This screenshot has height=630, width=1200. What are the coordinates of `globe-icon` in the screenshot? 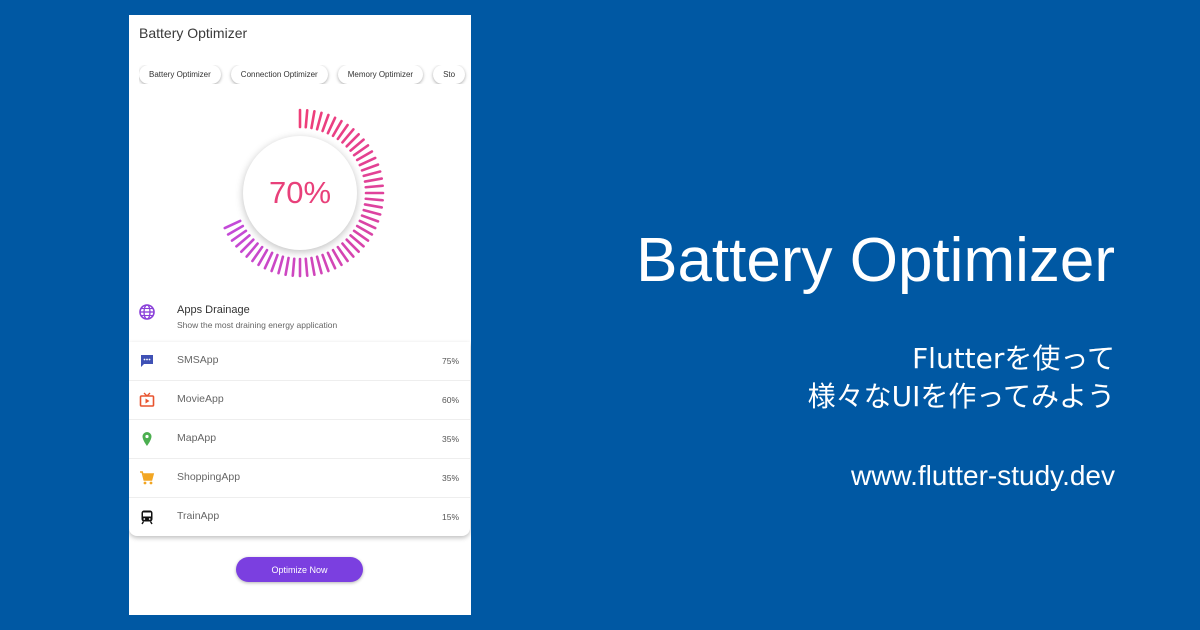 It's located at (147, 312).